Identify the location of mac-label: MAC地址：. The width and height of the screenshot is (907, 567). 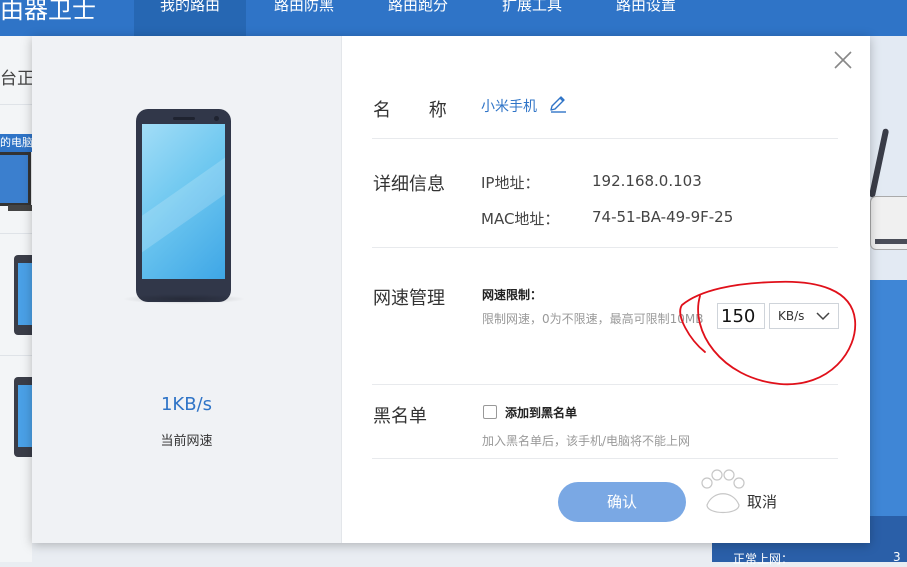
(520, 219).